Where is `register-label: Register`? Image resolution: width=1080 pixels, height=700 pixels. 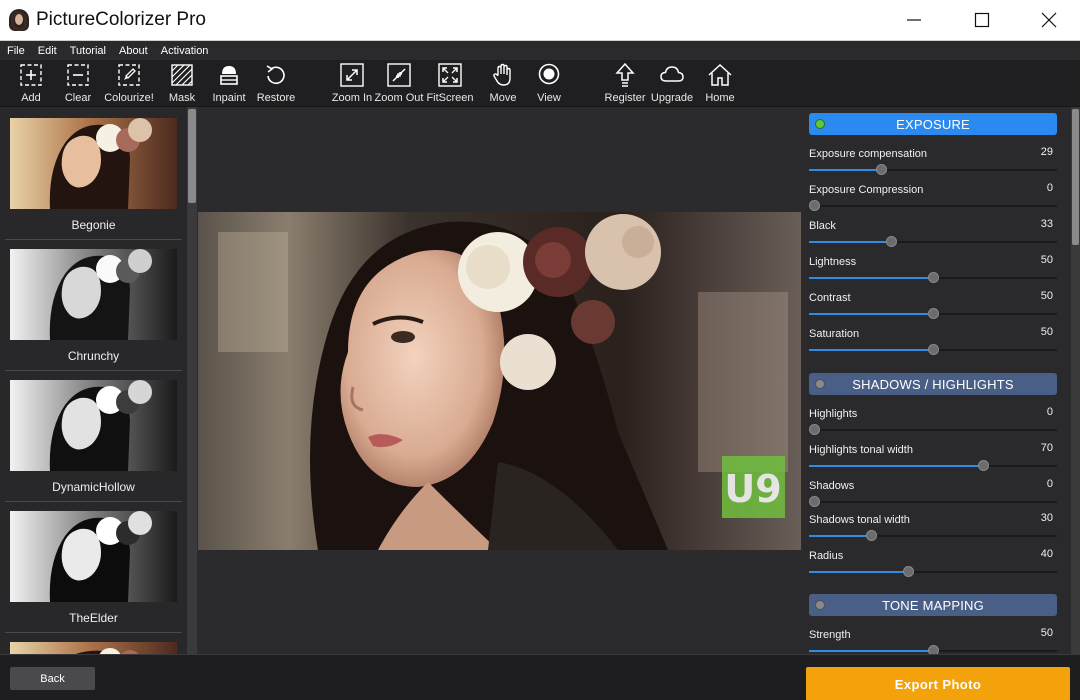
register-label: Register is located at coordinates (625, 98).